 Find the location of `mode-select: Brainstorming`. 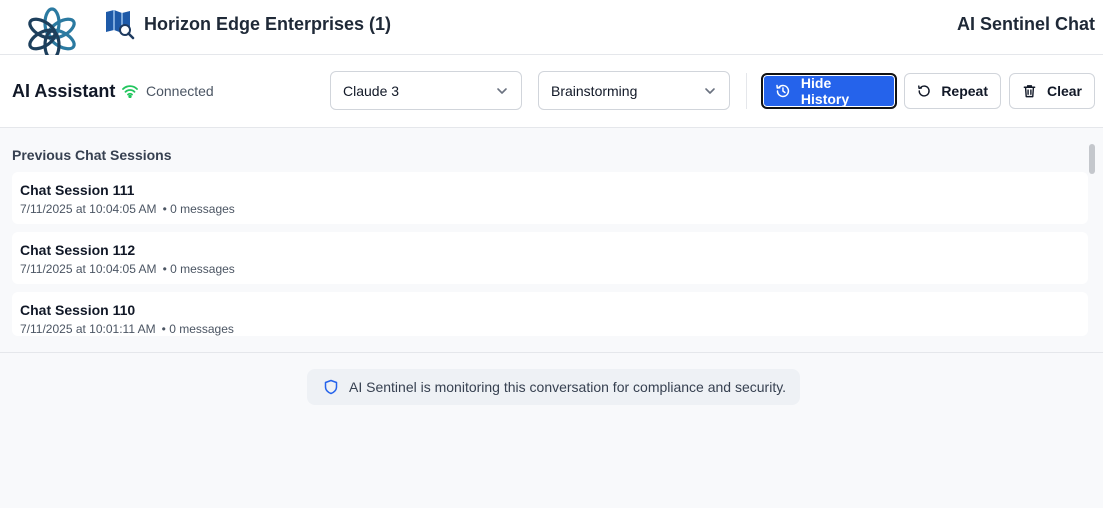

mode-select: Brainstorming is located at coordinates (634, 90).